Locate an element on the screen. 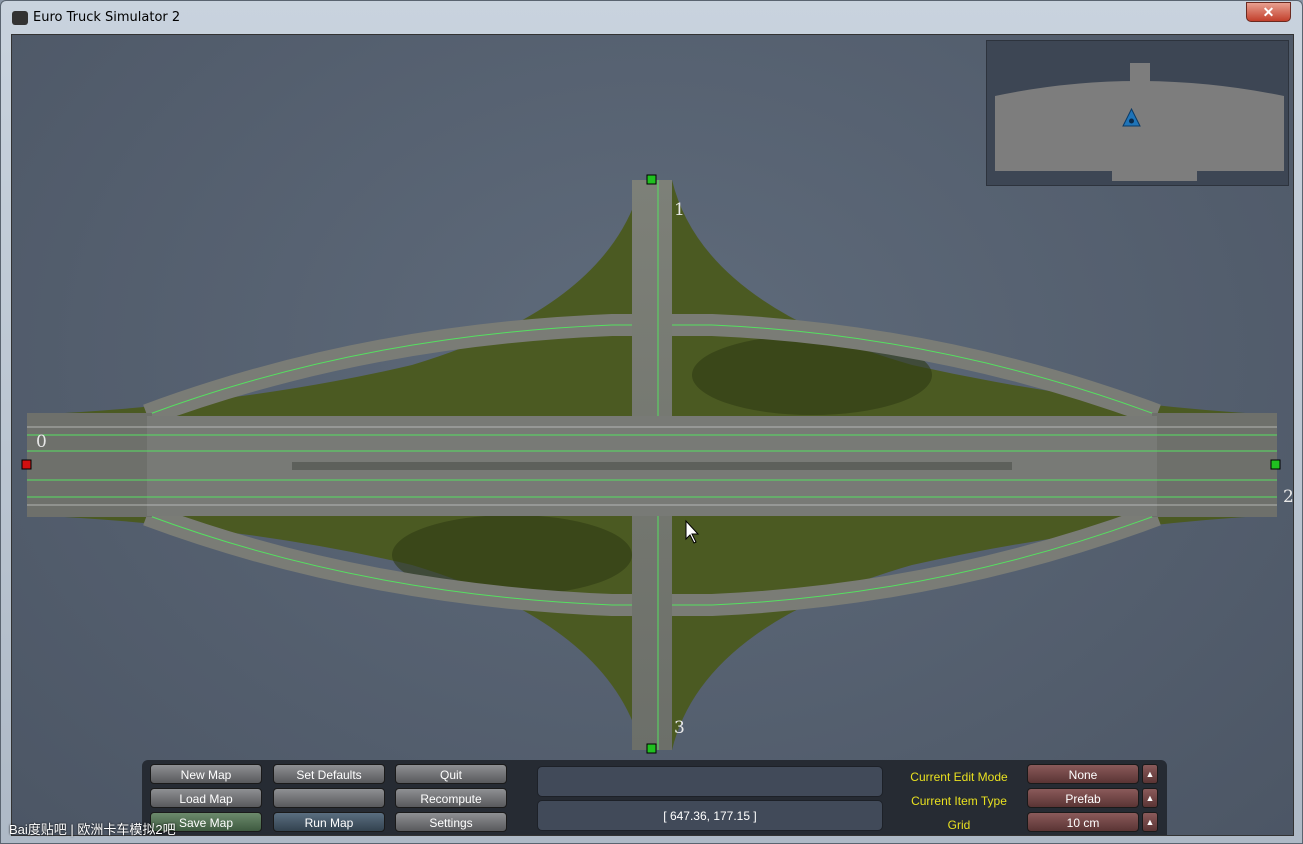  recompute-button: Recompute is located at coordinates (451, 798).